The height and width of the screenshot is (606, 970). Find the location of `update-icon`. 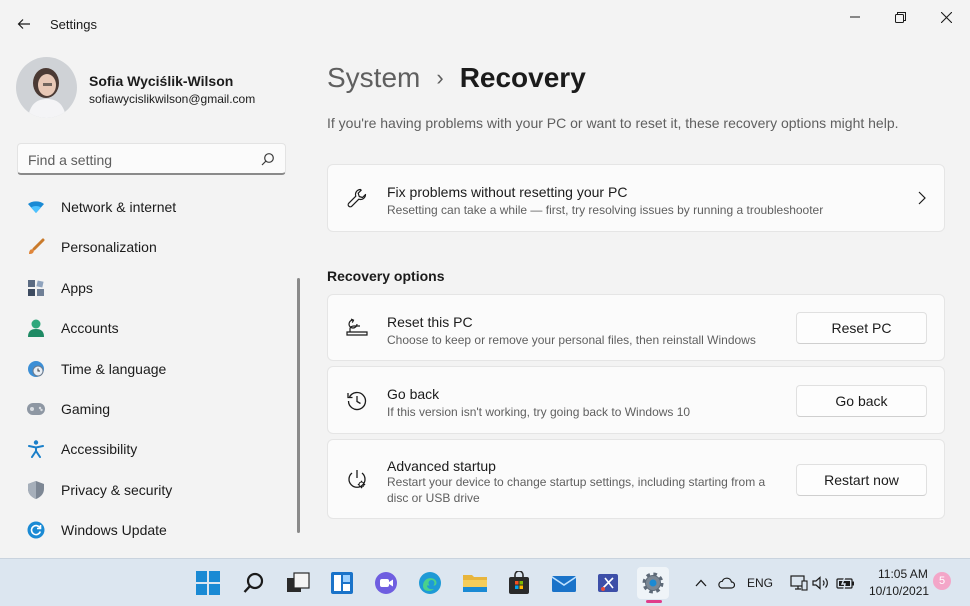

update-icon is located at coordinates (36, 530).